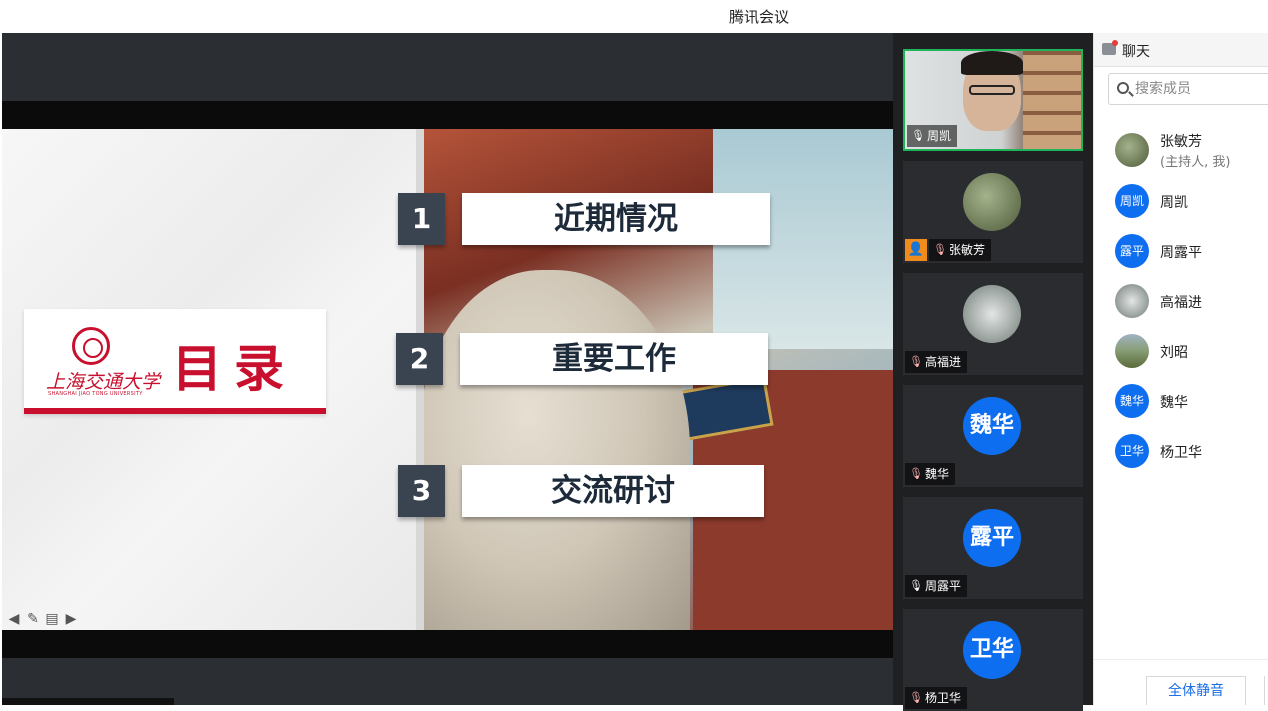  I want to click on slide-toolbar: ◀ ✎ ▤ ▶, so click(42, 620).